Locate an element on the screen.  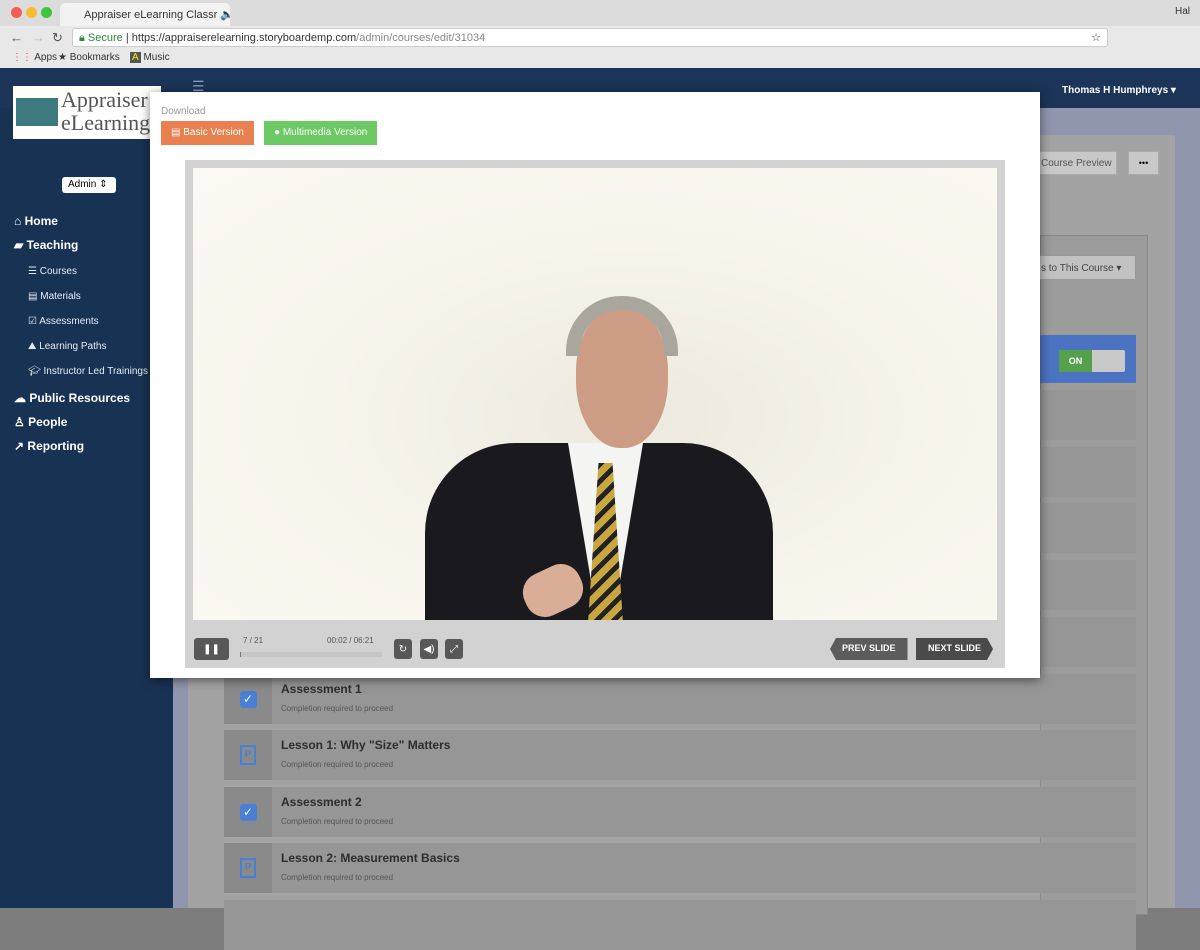
sidebar-item-label: Teaching is located at coordinates (52, 245).